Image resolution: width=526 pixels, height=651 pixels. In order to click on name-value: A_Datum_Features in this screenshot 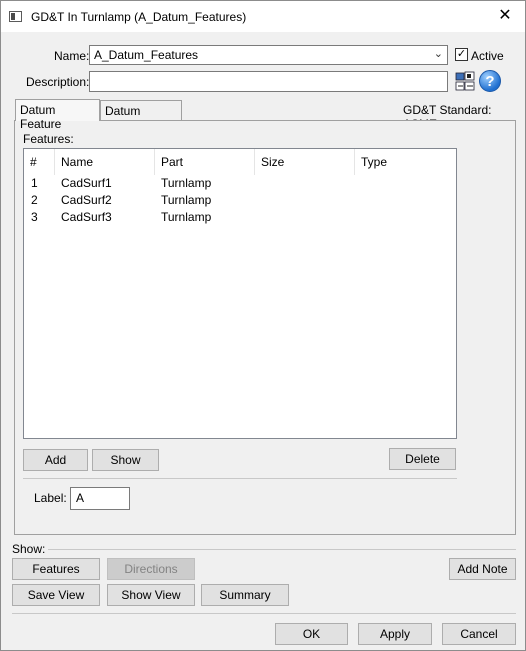, I will do `click(146, 55)`.